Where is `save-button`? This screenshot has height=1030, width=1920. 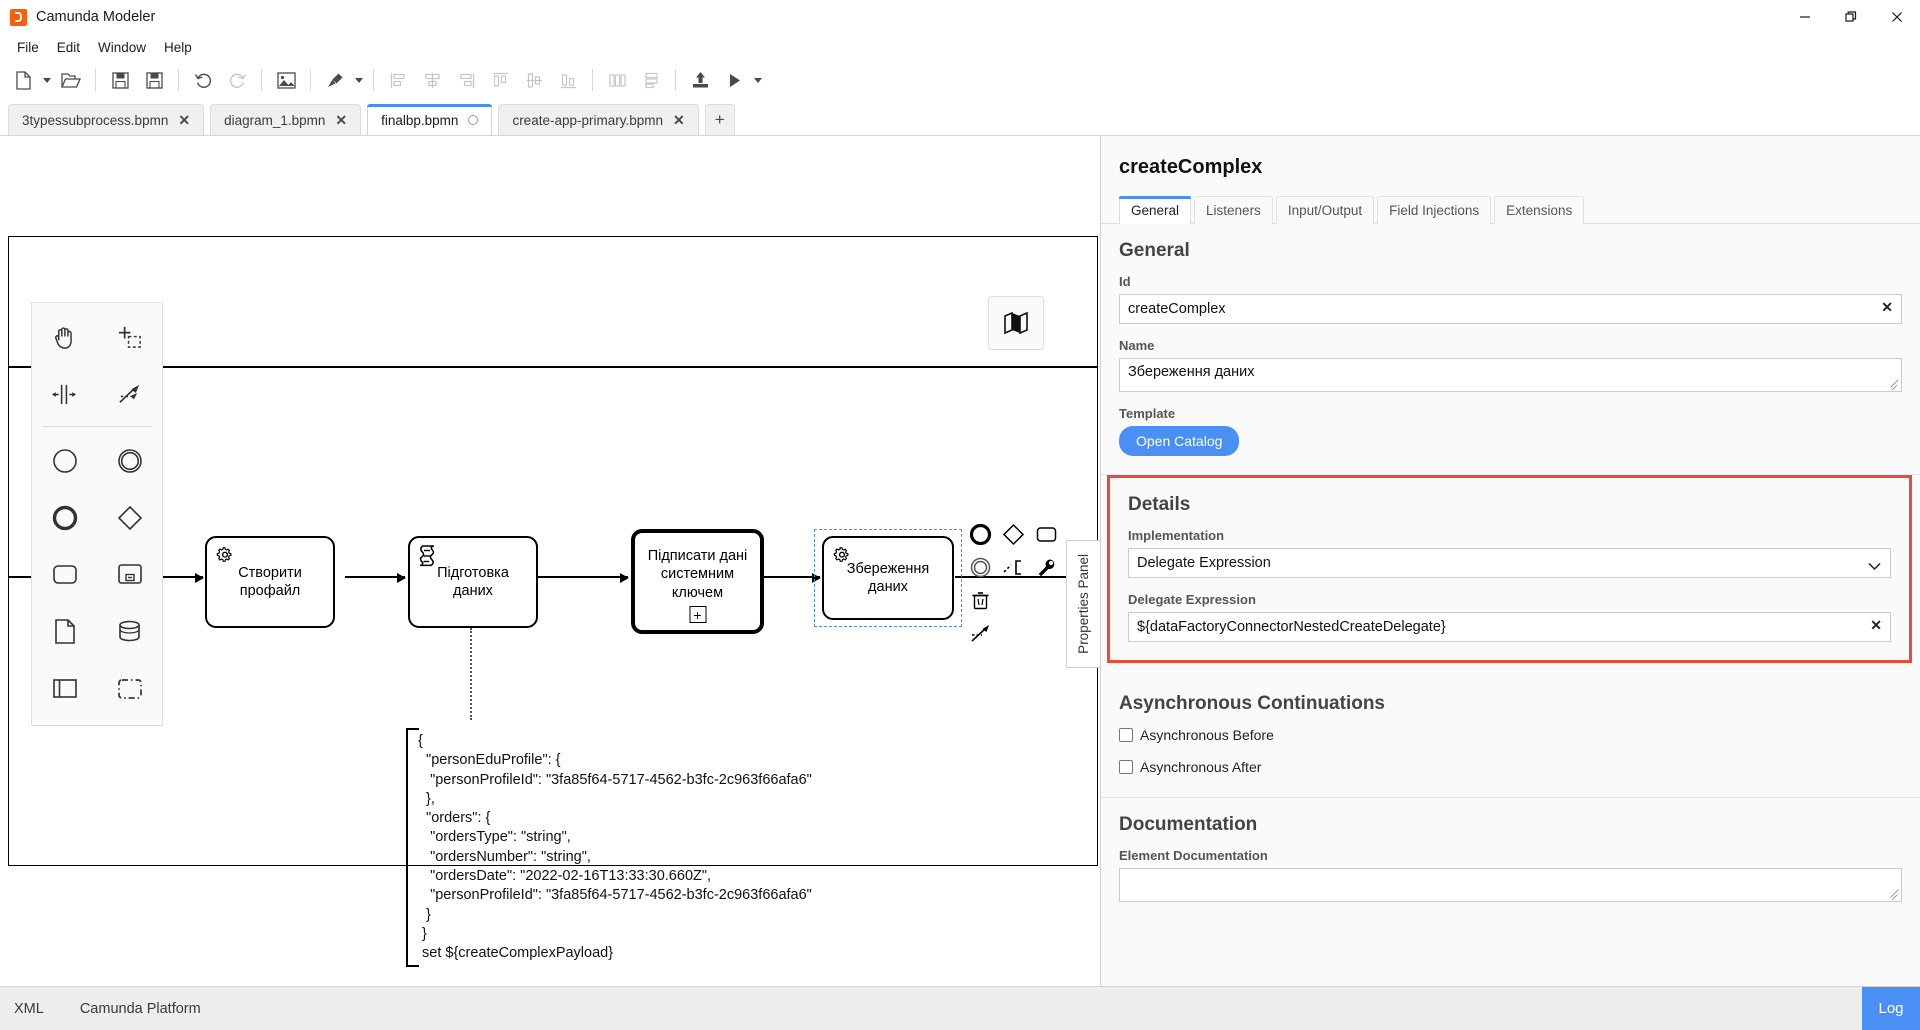
save-button is located at coordinates (120, 80).